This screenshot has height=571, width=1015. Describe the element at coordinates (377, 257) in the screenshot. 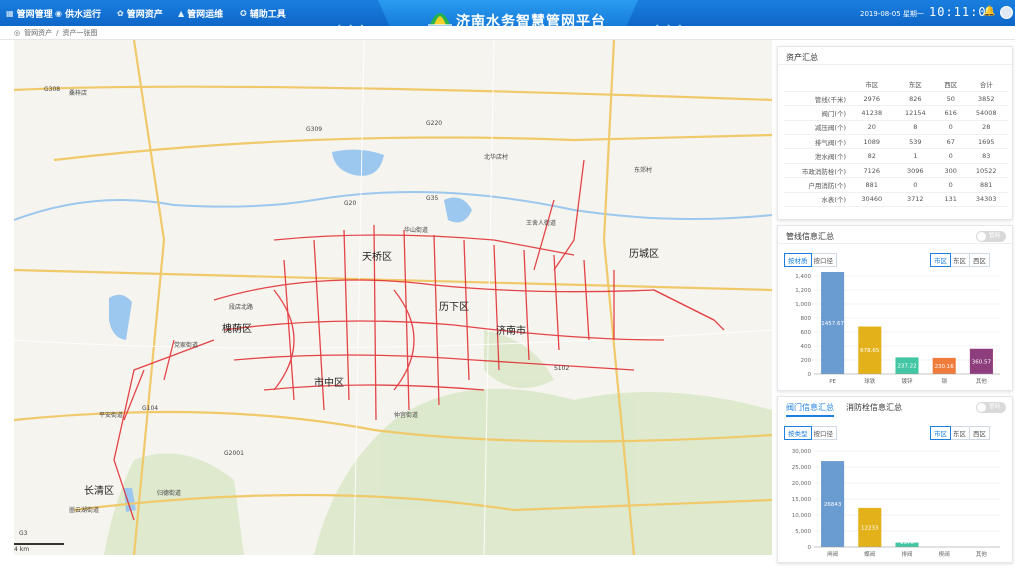

I see `district-label: 天桥区` at that location.